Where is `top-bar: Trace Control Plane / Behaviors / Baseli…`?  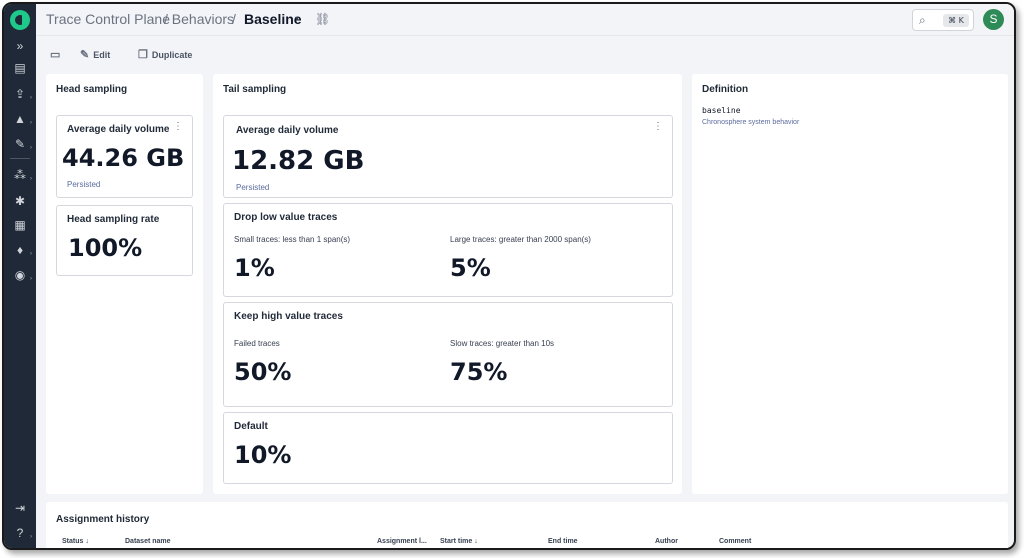 top-bar: Trace Control Plane / Behaviors / Baseli… is located at coordinates (525, 20).